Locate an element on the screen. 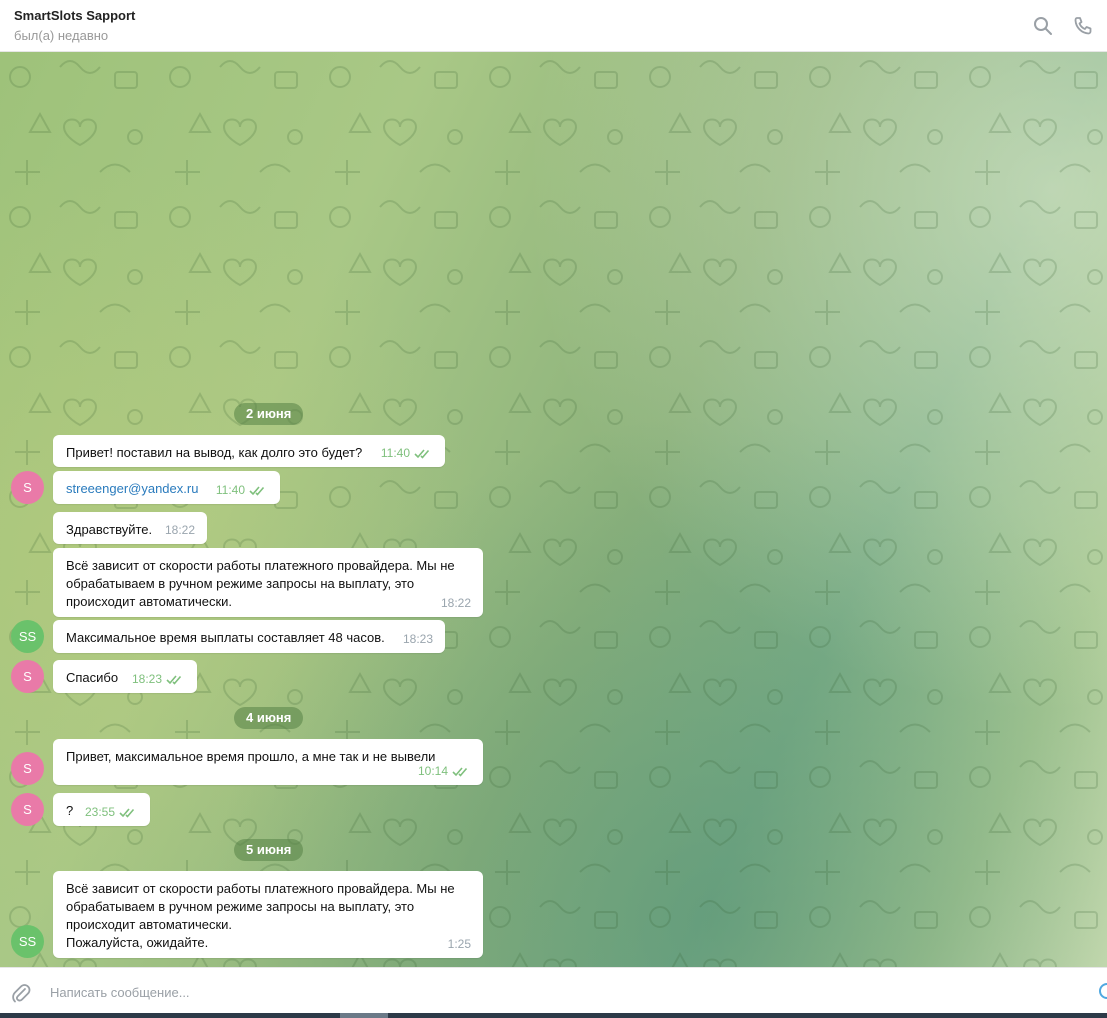 The height and width of the screenshot is (1018, 1107). phone-icon is located at coordinates (1083, 26).